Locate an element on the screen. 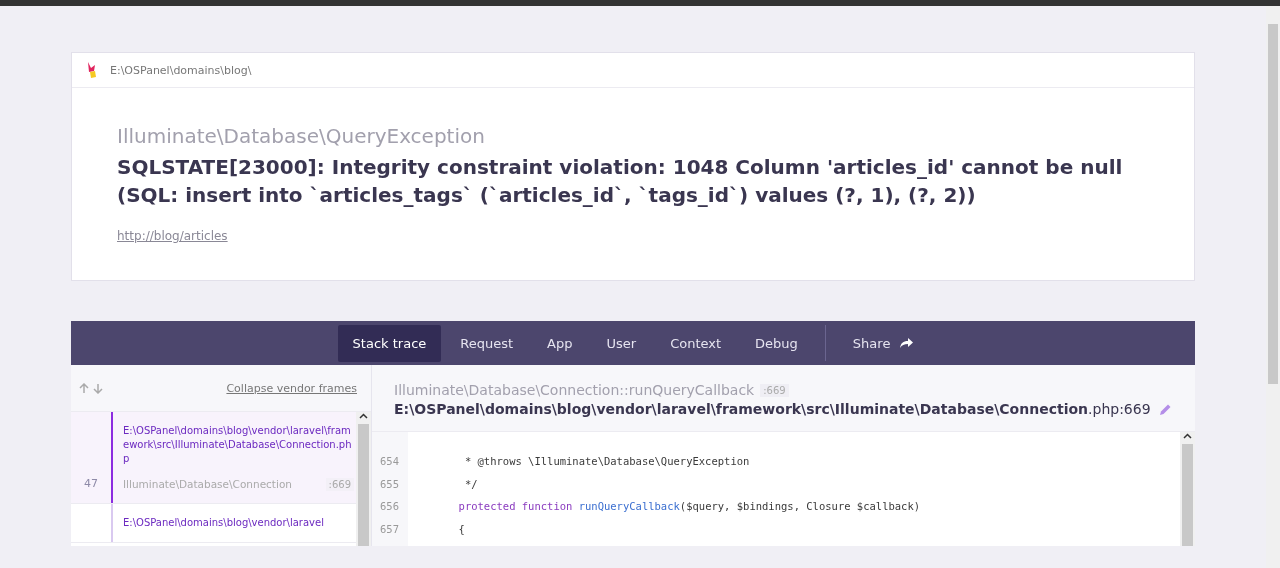 The image size is (1280, 568). pencil-icon is located at coordinates (1165, 409).